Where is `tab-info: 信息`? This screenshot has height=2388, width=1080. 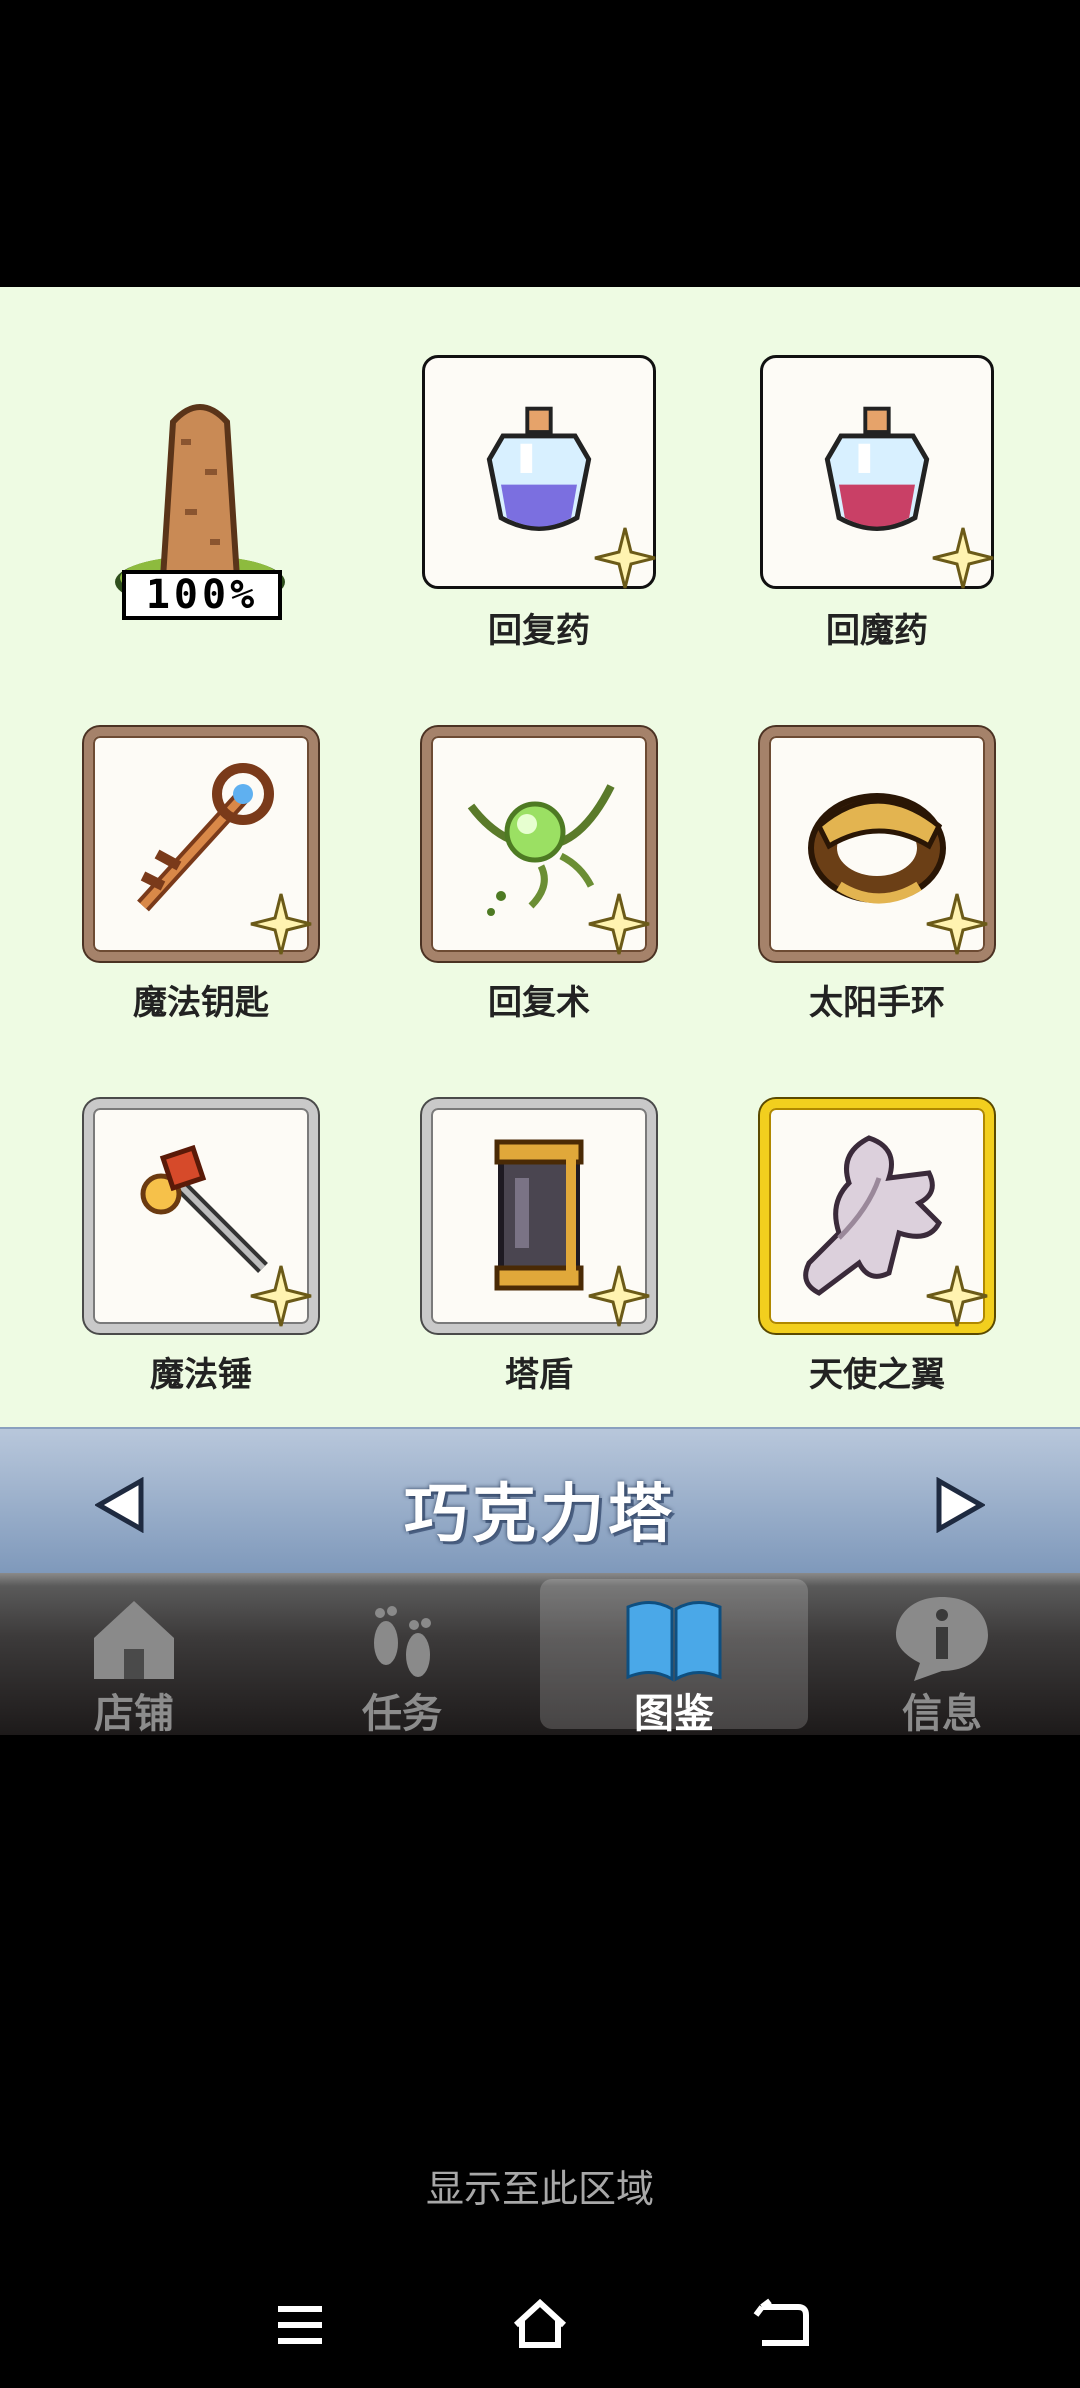 tab-info: 信息 is located at coordinates (942, 1658).